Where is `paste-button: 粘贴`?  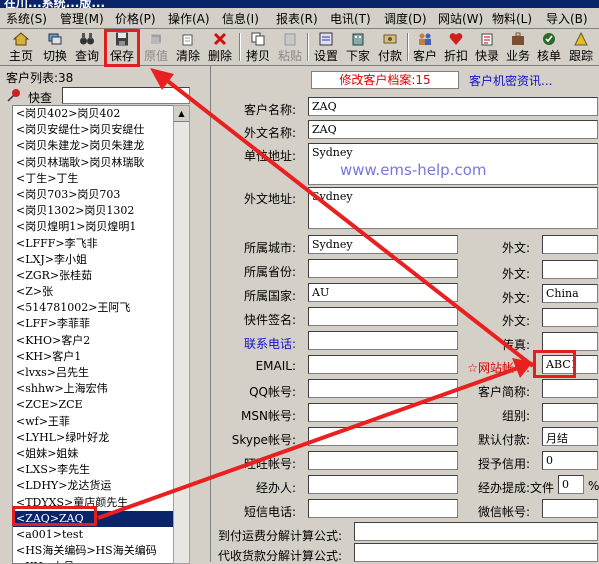 paste-button: 粘贴 is located at coordinates (290, 47).